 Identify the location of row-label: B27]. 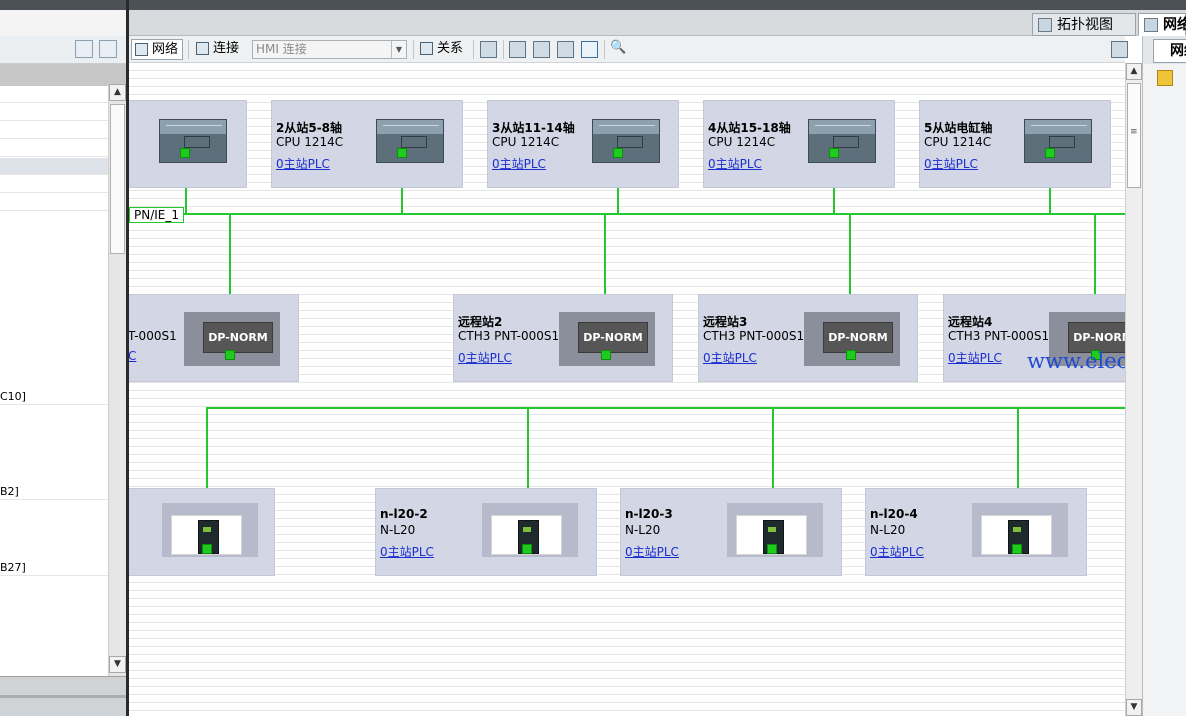
(13, 567).